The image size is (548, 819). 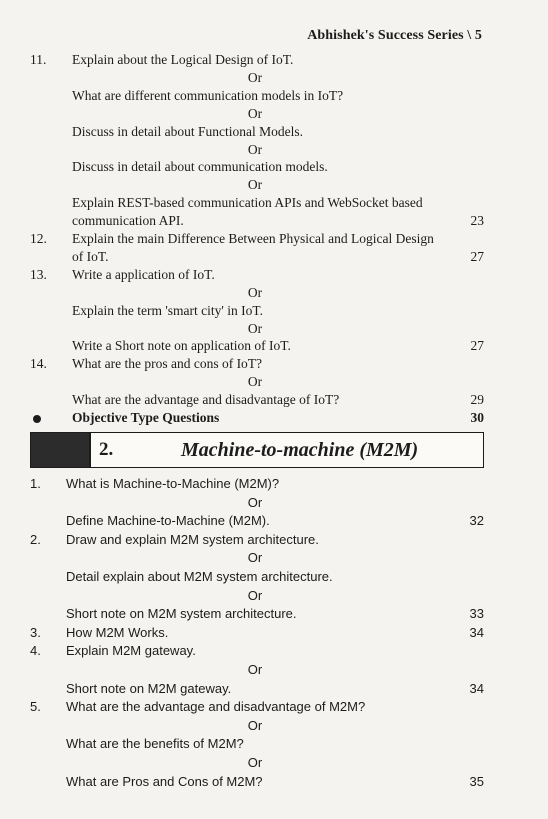 I want to click on toc-entry: Define Machine-to-Machine (M2M). 32, so click(x=274, y=521).